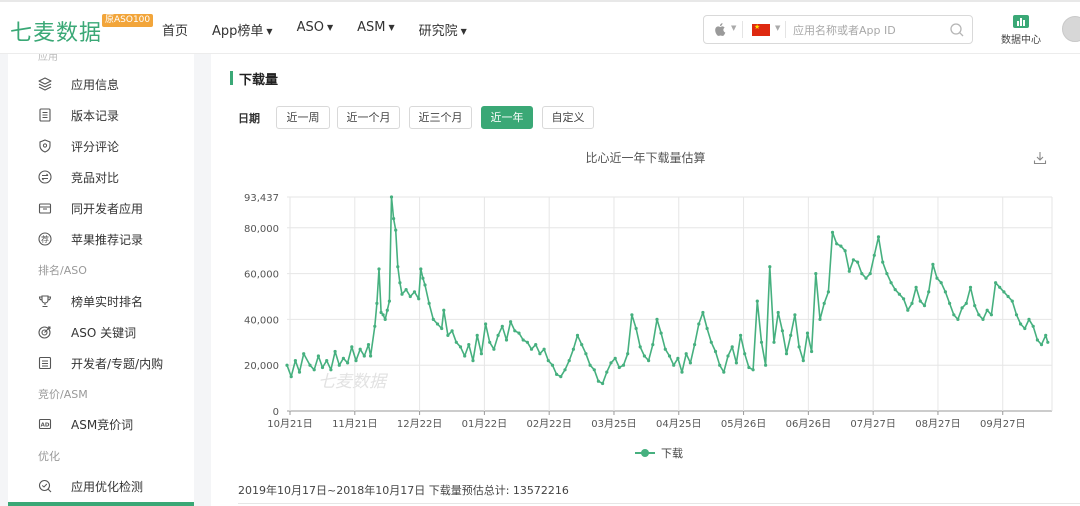 This screenshot has width=1080, height=506. What do you see at coordinates (1002, 424) in the screenshot?
I see `x-tick-label: 09月27日` at bounding box center [1002, 424].